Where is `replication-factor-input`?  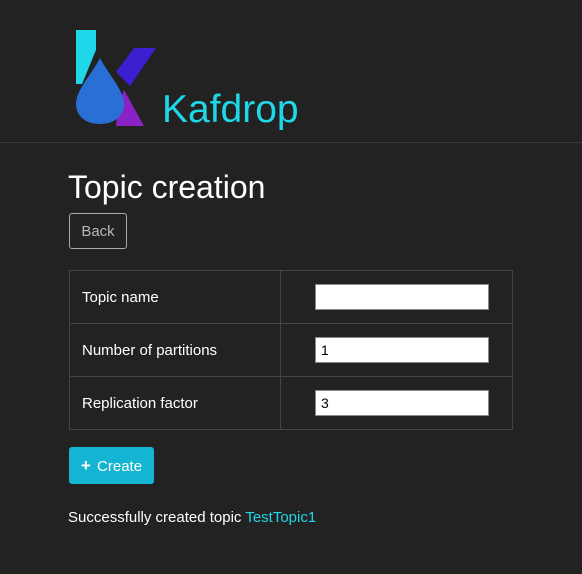 replication-factor-input is located at coordinates (402, 403).